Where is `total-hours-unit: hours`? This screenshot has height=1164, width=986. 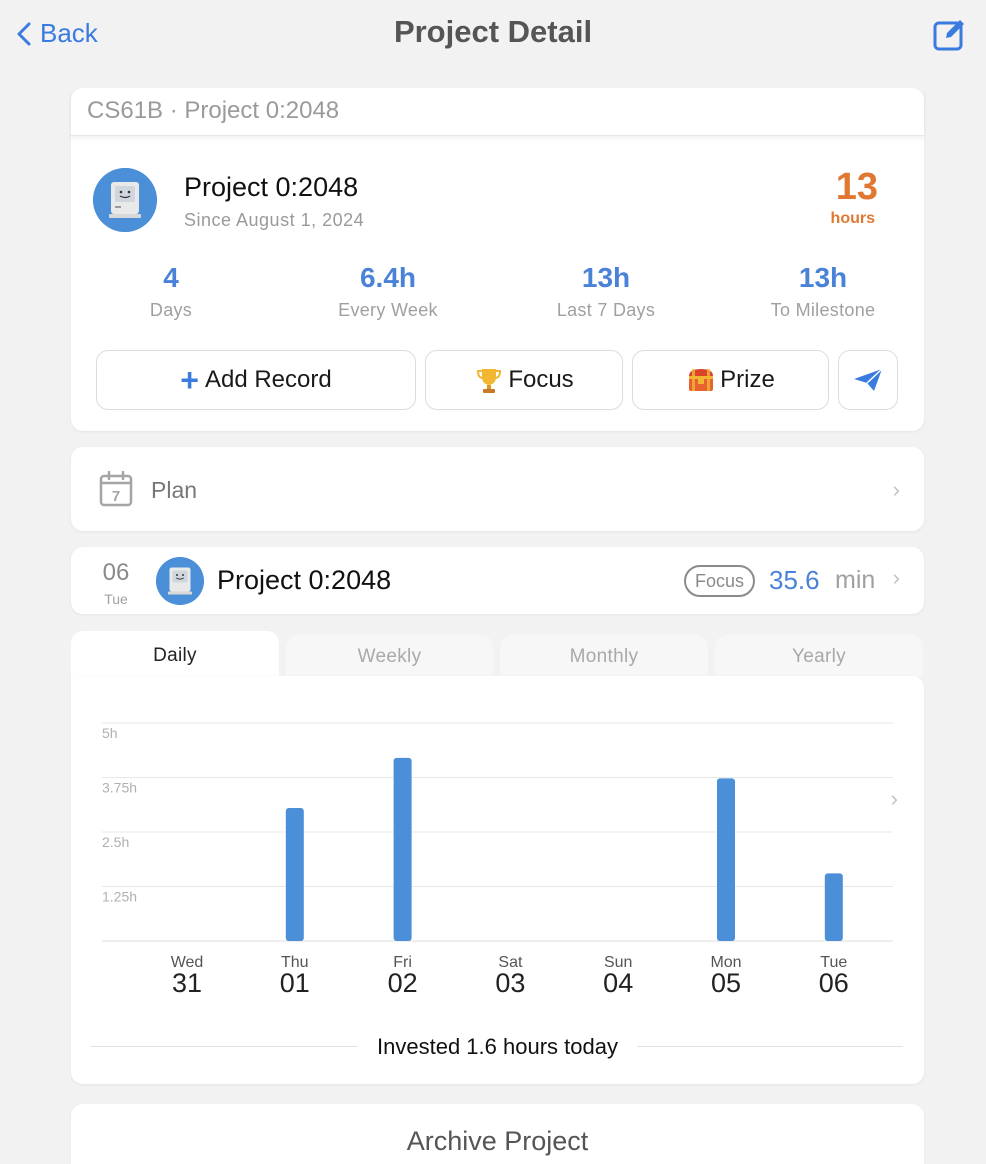 total-hours-unit: hours is located at coordinates (852, 218).